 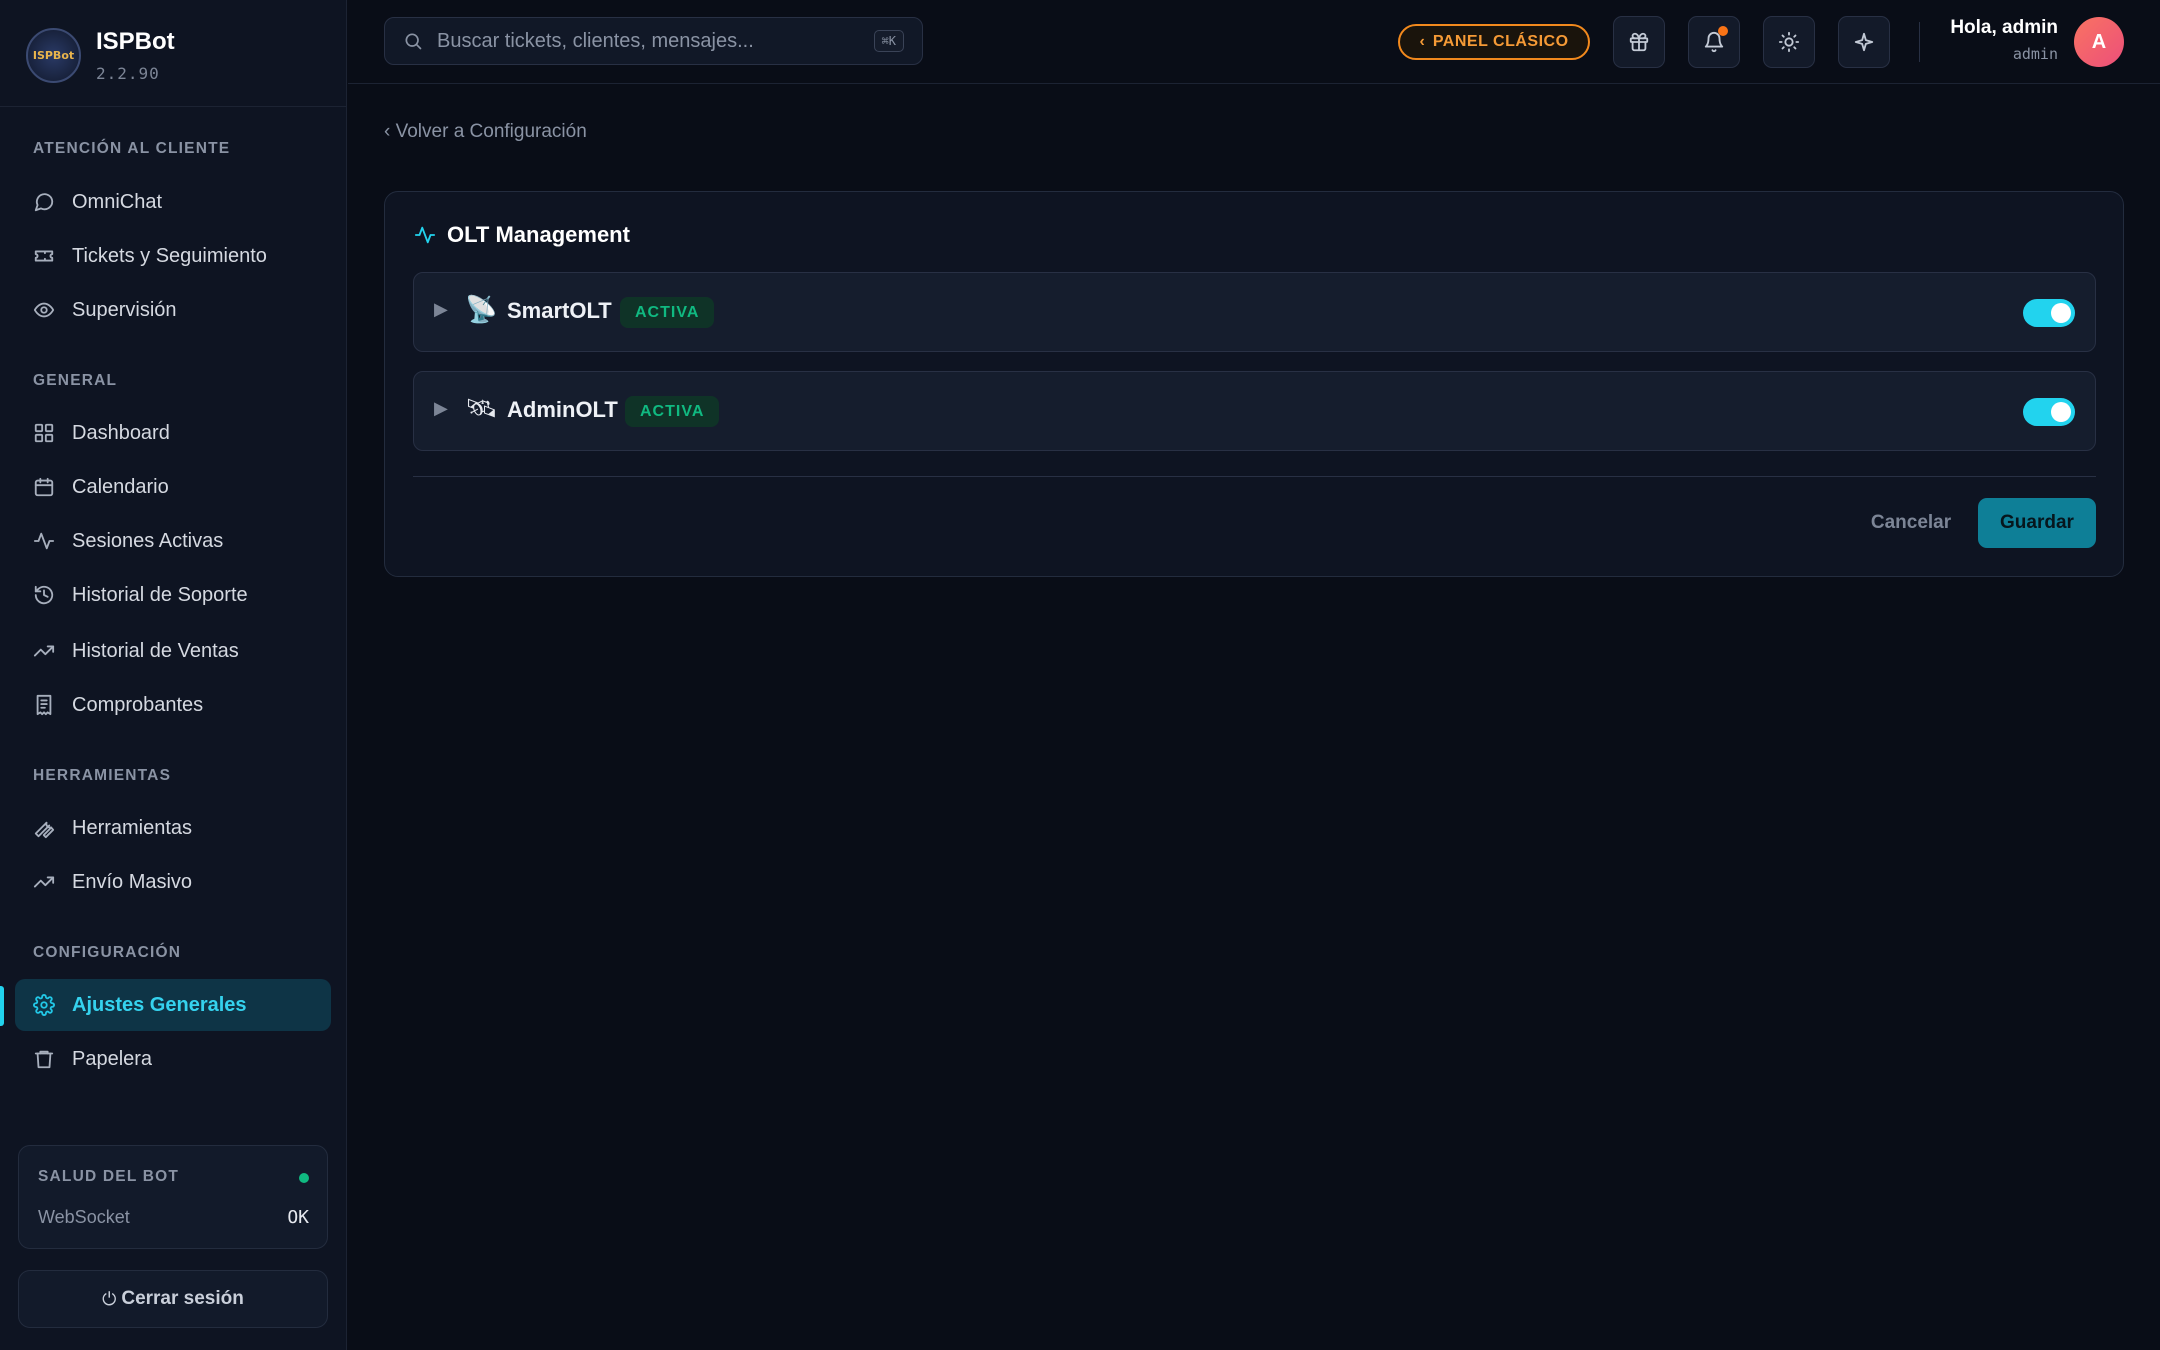 What do you see at coordinates (117, 201) in the screenshot?
I see `sidebar-item-label: OmniChat` at bounding box center [117, 201].